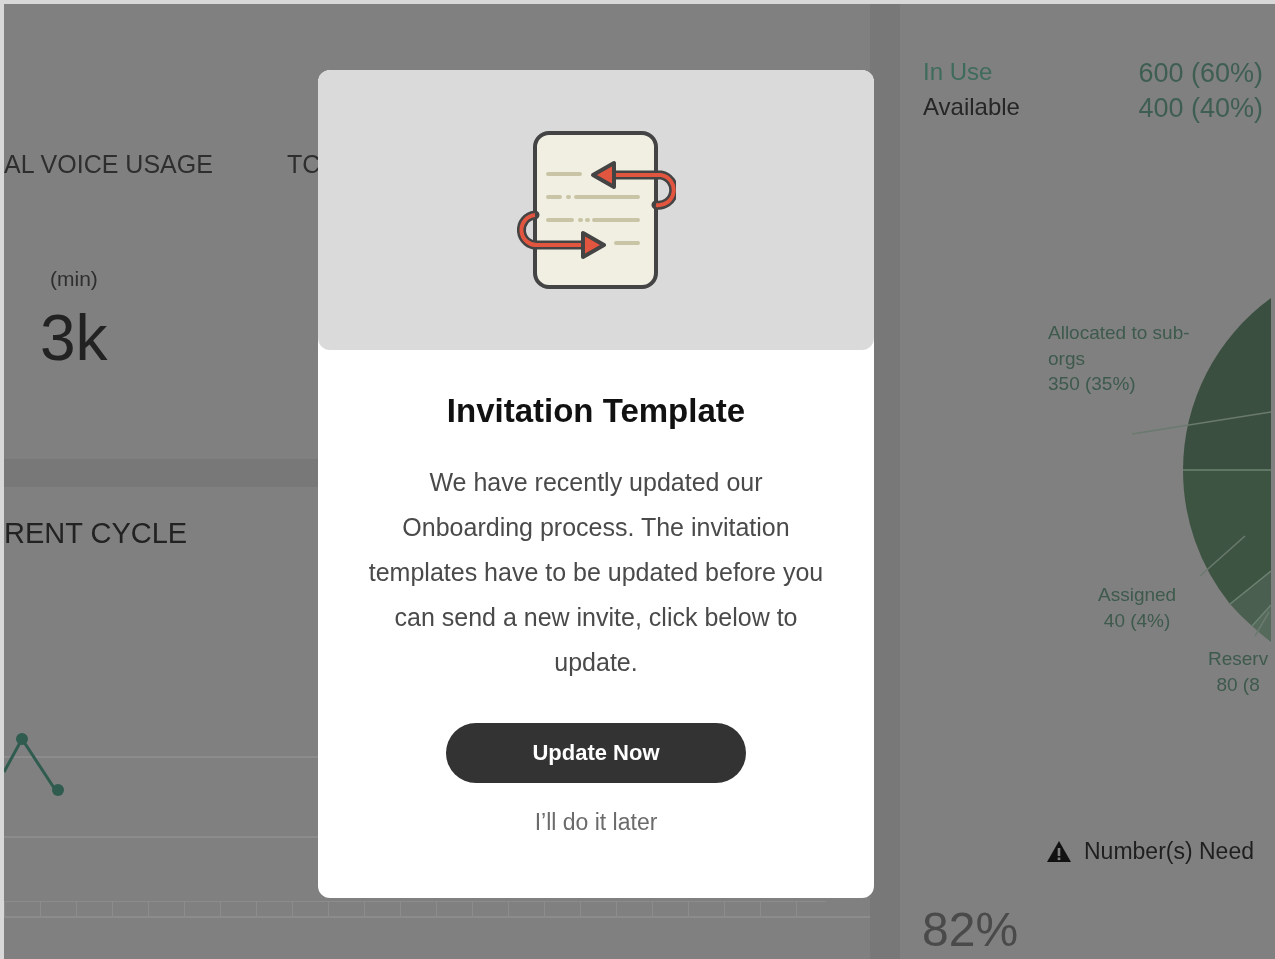 Image resolution: width=1275 pixels, height=959 pixels. What do you see at coordinates (596, 822) in the screenshot?
I see `do-it-later-link: I’ll do it later` at bounding box center [596, 822].